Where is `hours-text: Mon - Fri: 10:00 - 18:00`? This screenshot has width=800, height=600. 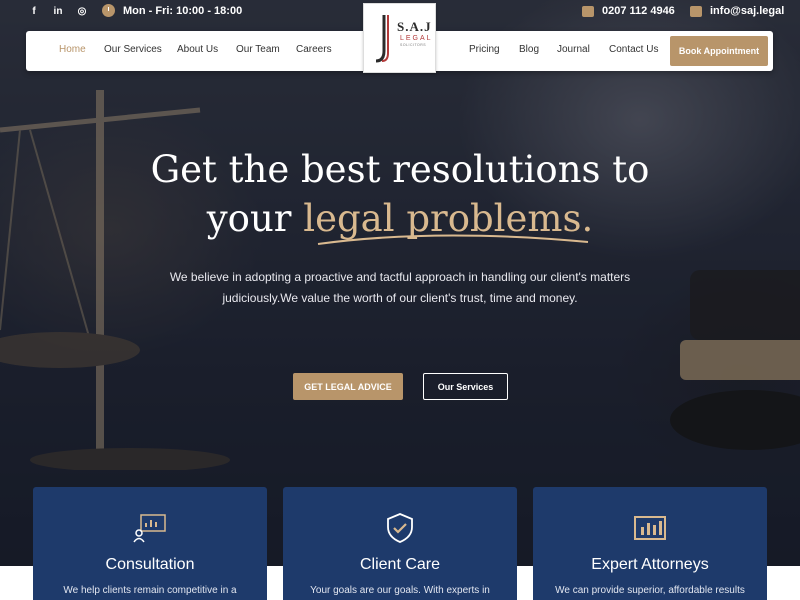
hours-text: Mon - Fri: 10:00 - 18:00 is located at coordinates (183, 10).